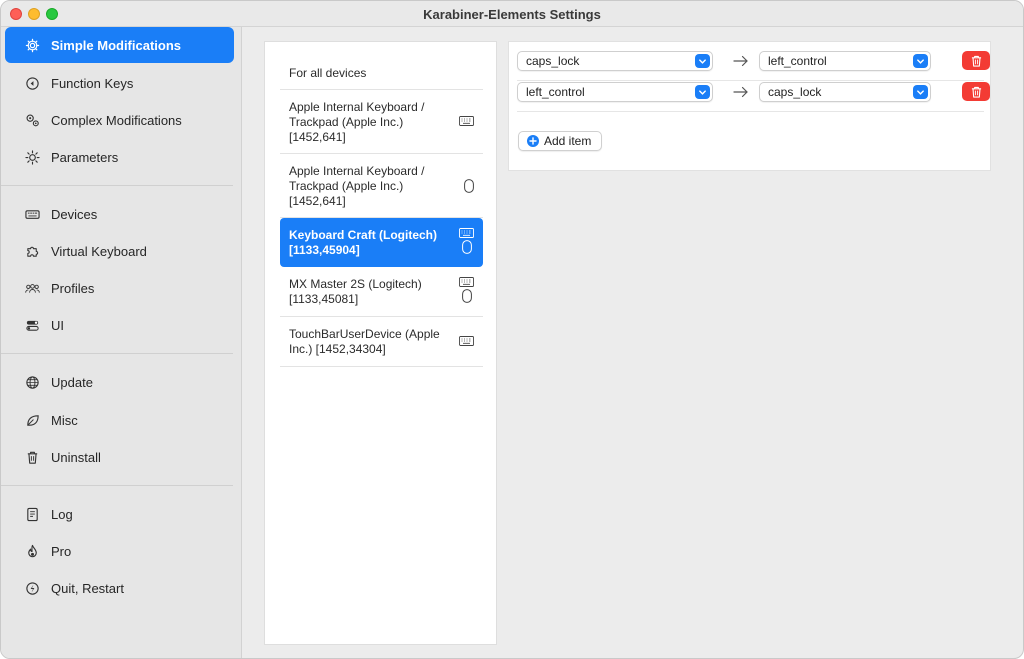 The width and height of the screenshot is (1024, 659). I want to click on plus-circle-icon, so click(533, 141).